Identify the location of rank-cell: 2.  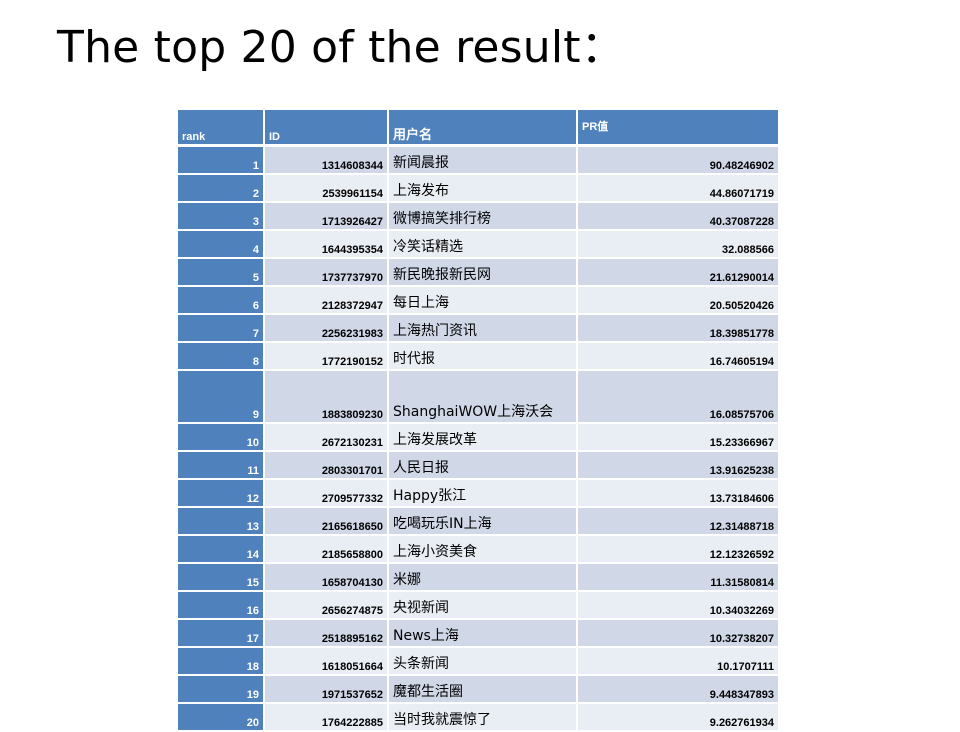
(221, 189).